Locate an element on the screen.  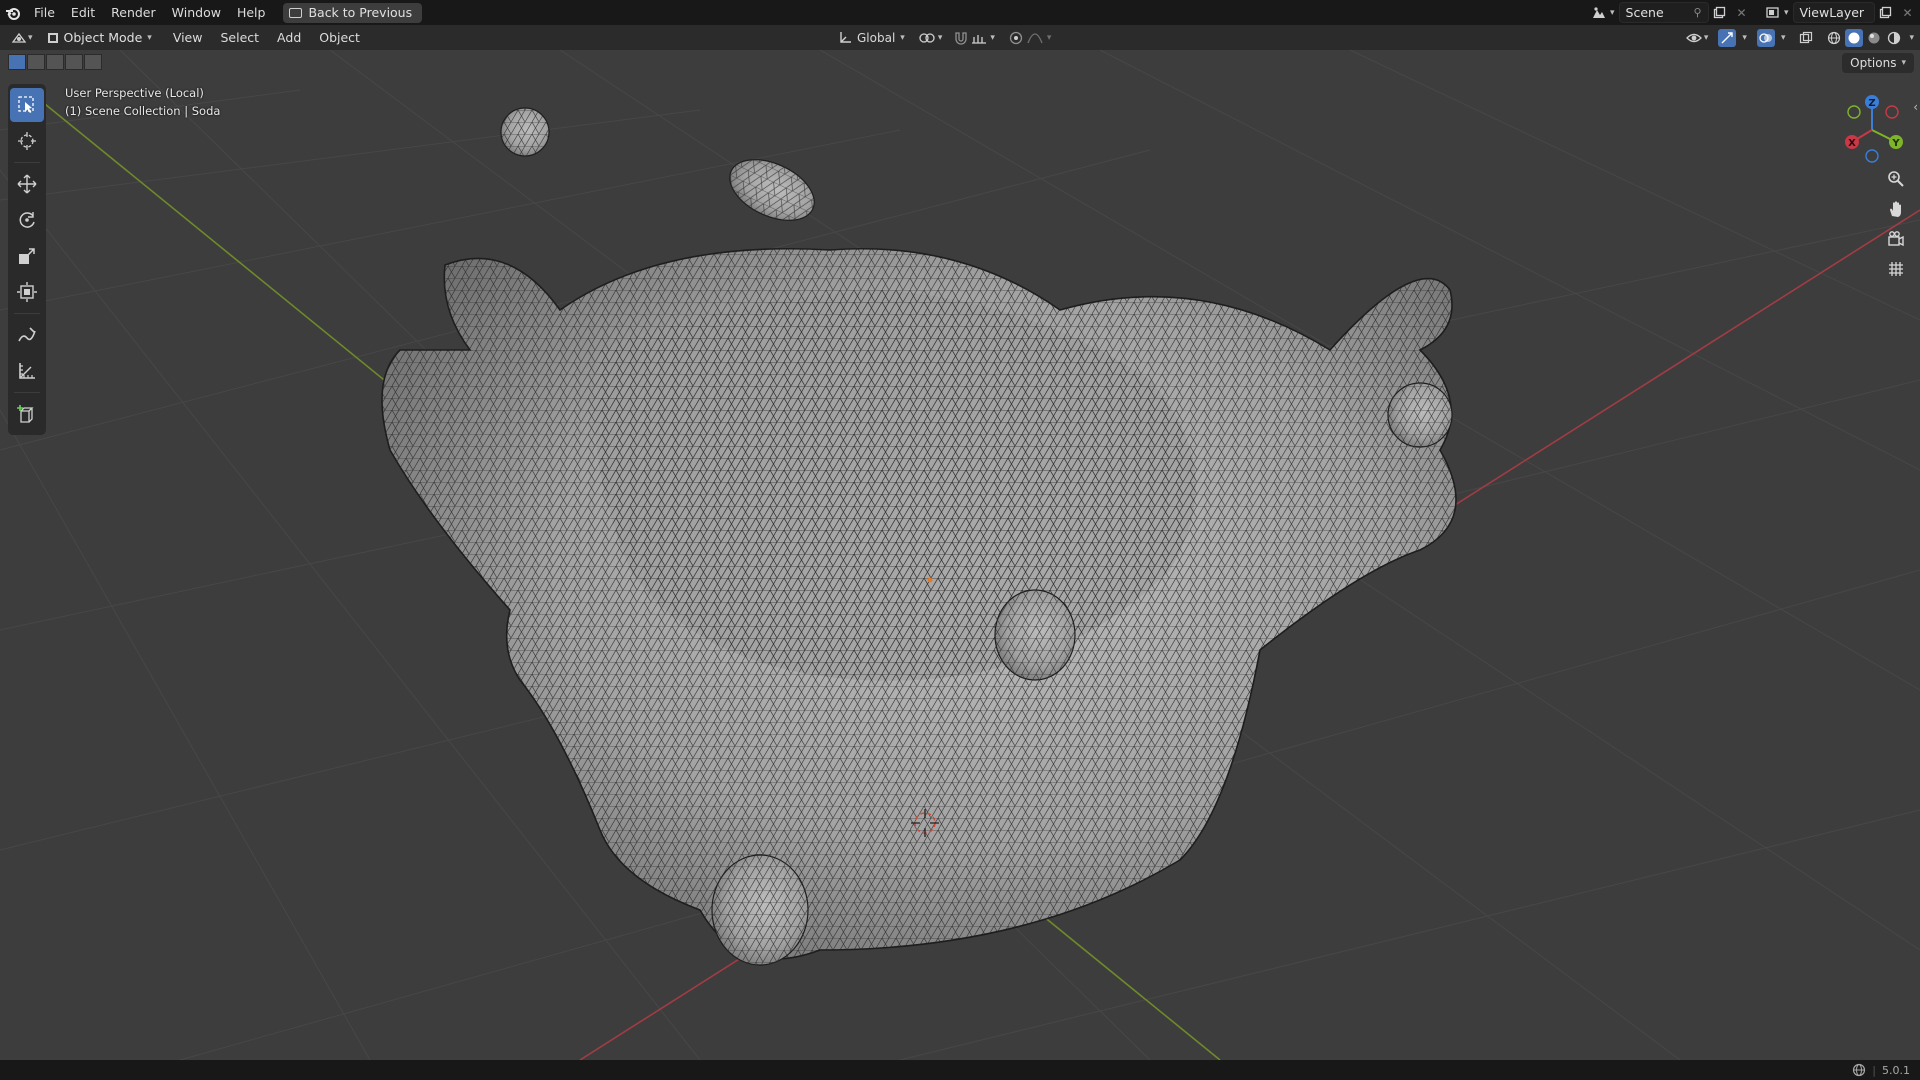
transform-tools: Global ▾ ▾ ▾ ▾ is located at coordinates (944, 37).